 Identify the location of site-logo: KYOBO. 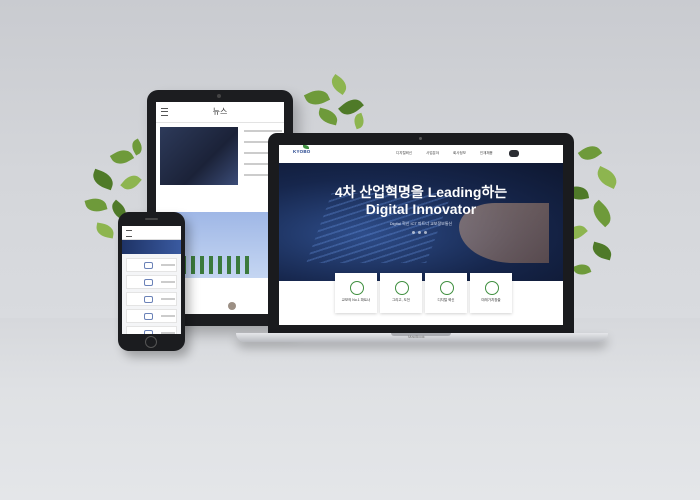
(302, 151).